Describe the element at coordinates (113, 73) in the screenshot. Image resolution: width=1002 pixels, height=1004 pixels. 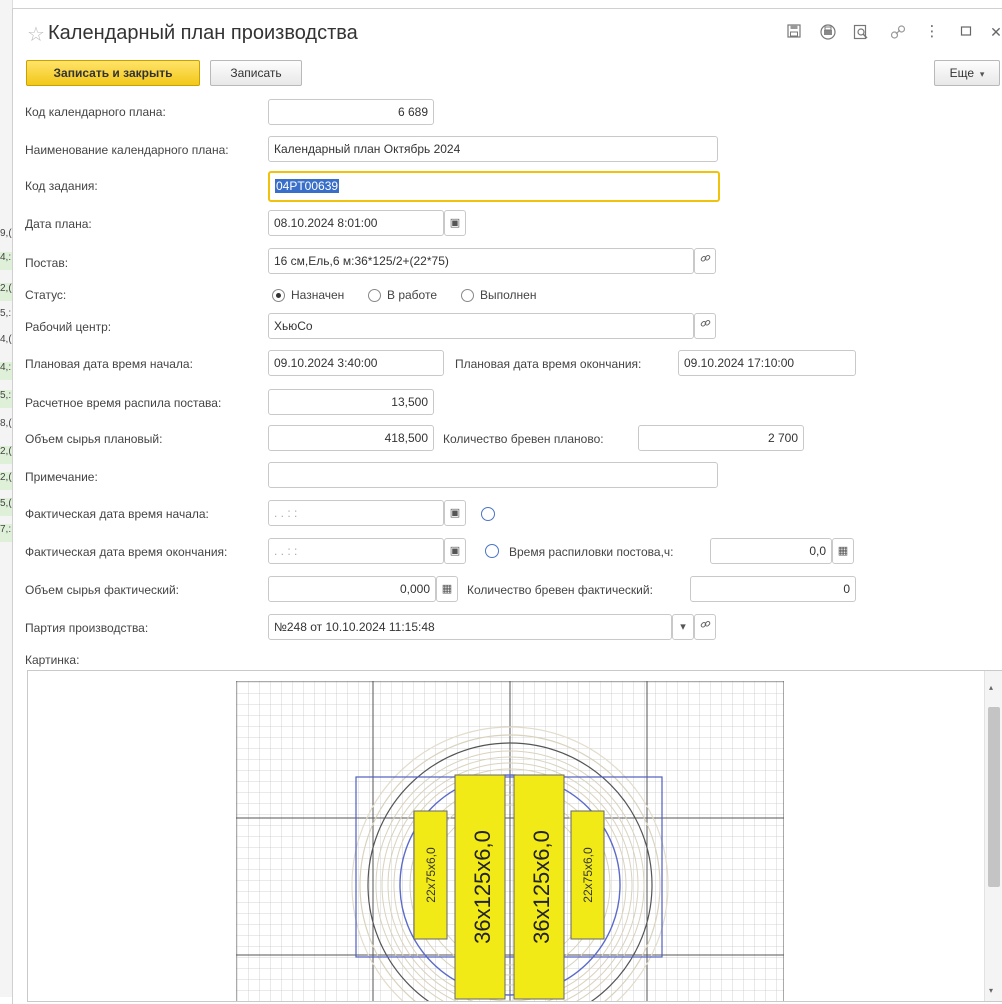
I see `save-and-close-button: Записать и закрыть` at that location.